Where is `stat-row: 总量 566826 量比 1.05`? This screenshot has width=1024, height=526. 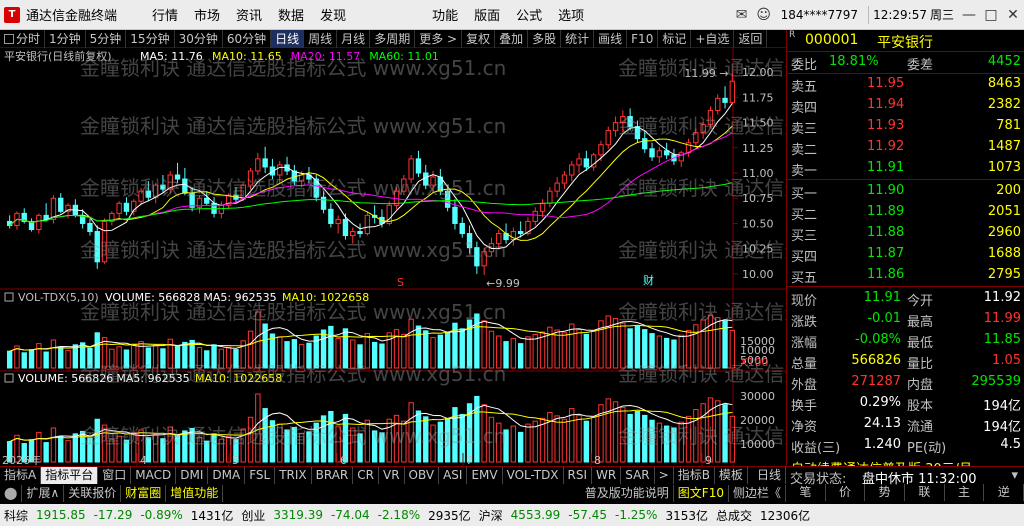 stat-row: 总量 566826 量比 1.05 is located at coordinates (905, 361).